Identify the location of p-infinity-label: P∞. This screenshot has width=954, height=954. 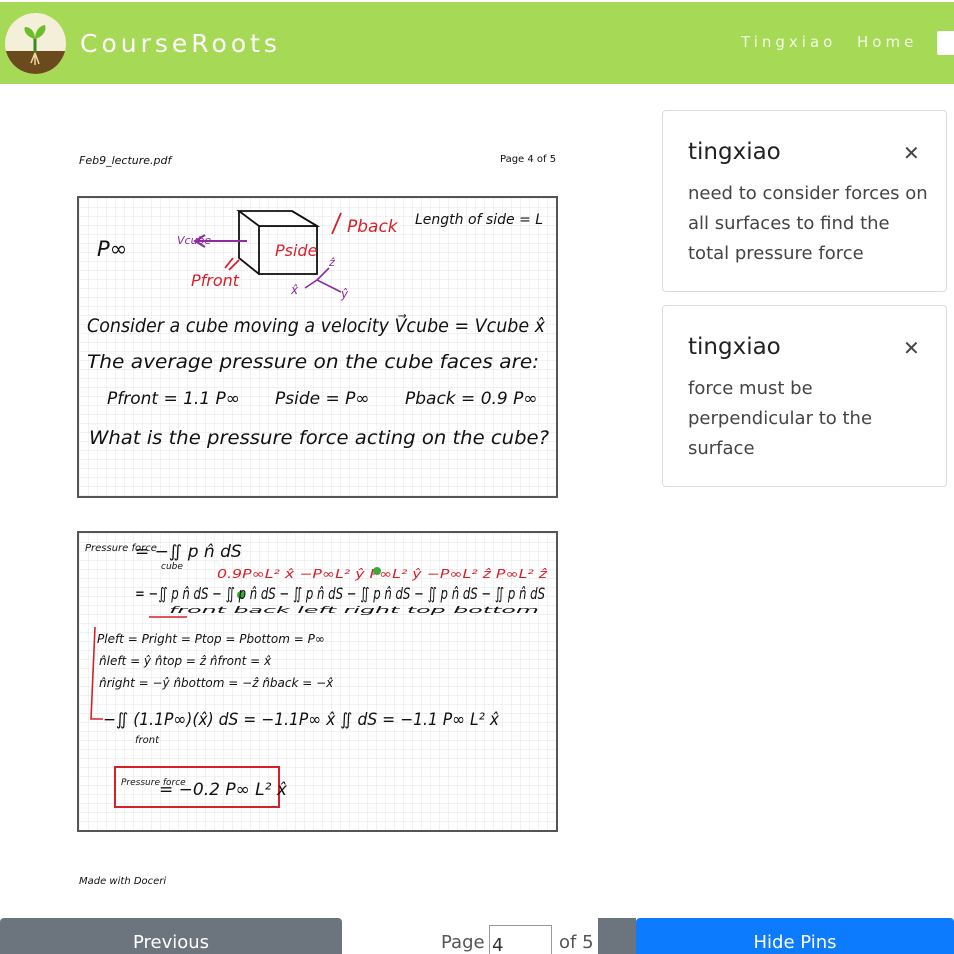
(112, 249).